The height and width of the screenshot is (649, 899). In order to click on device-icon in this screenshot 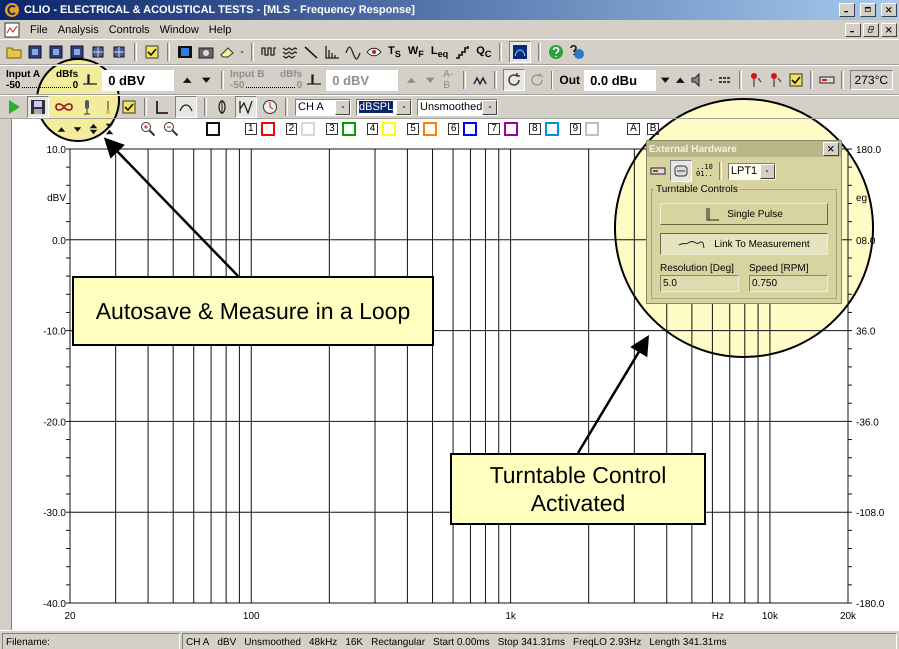, I will do `click(681, 171)`.